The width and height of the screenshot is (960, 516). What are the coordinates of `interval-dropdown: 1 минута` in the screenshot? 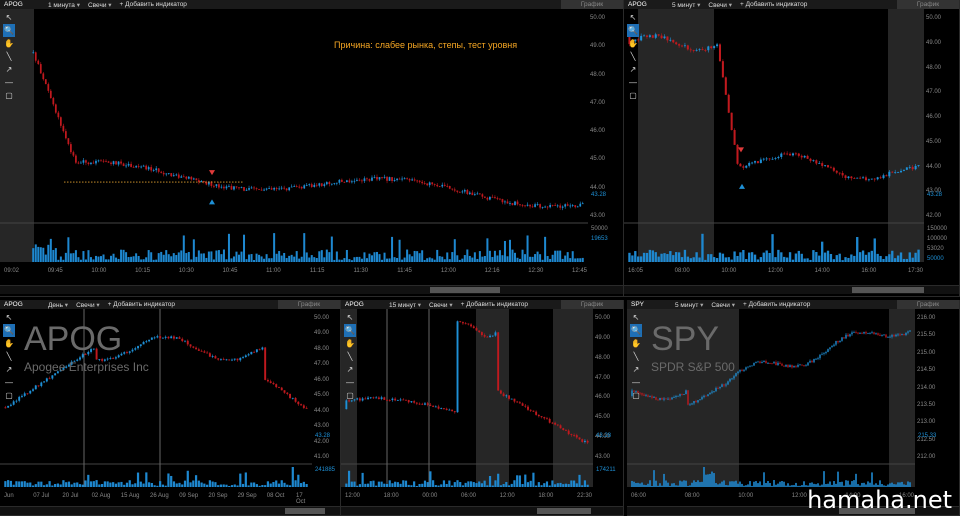 It's located at (64, 5).